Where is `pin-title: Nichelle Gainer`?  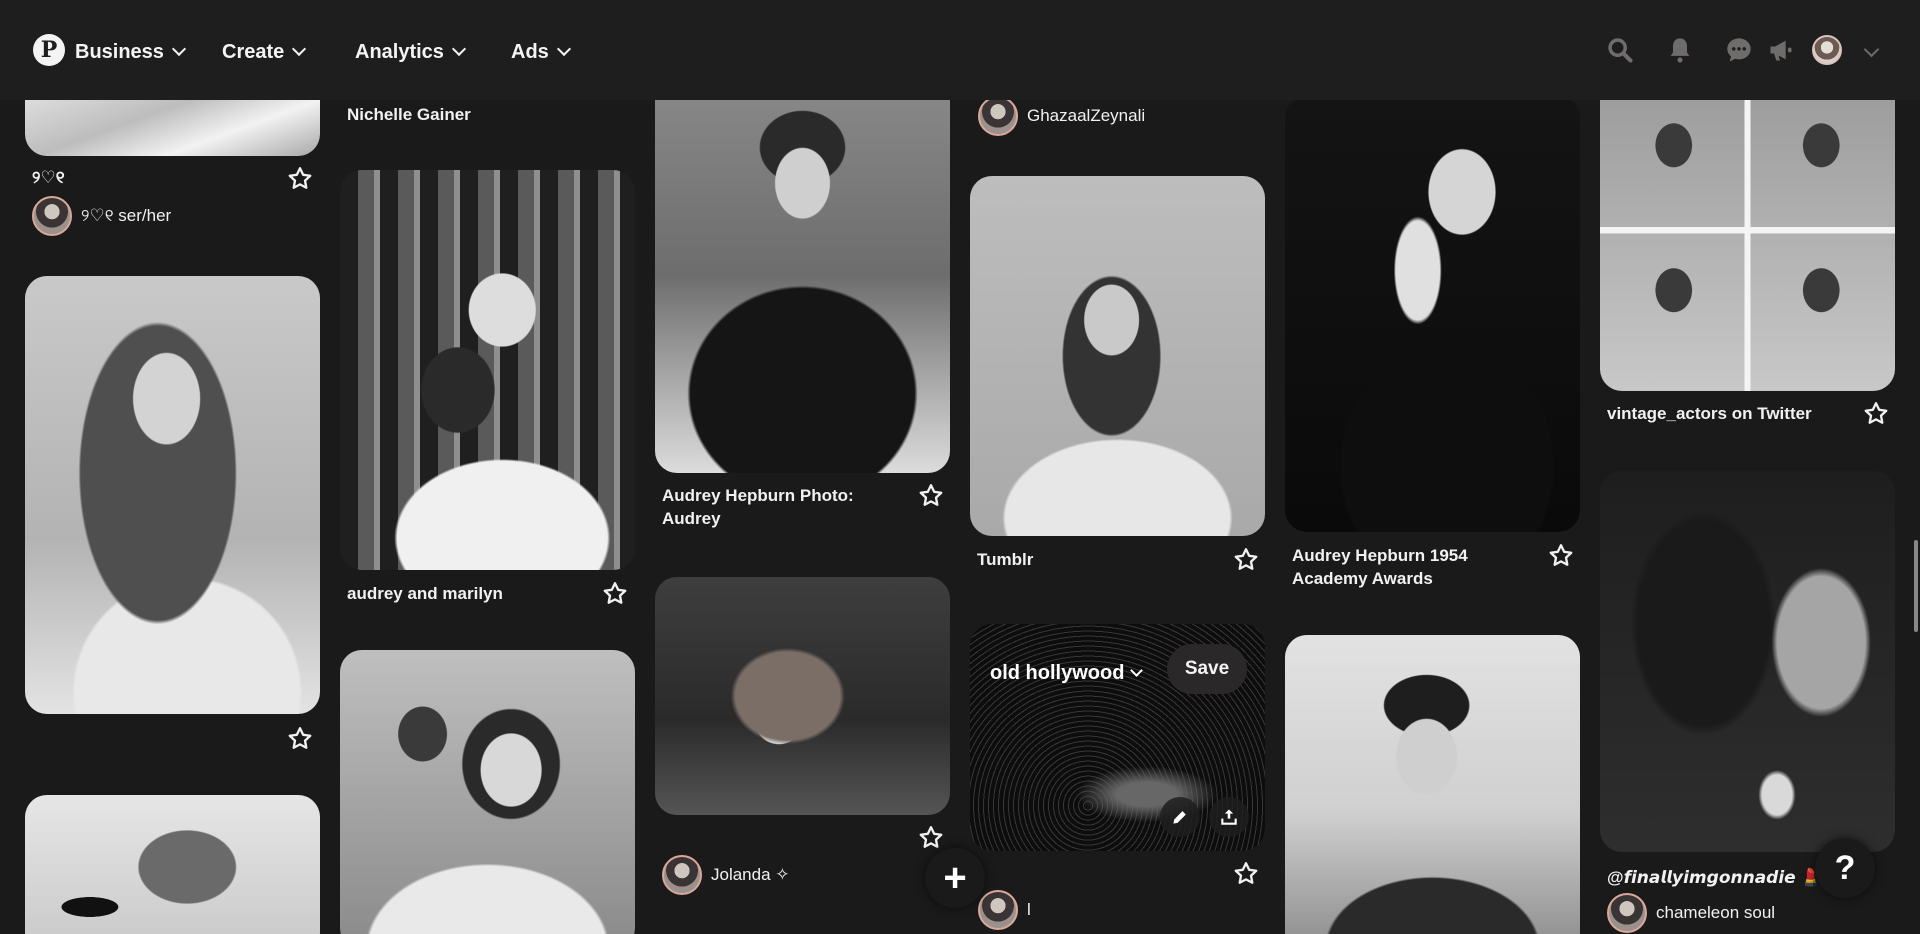 pin-title: Nichelle Gainer is located at coordinates (409, 114).